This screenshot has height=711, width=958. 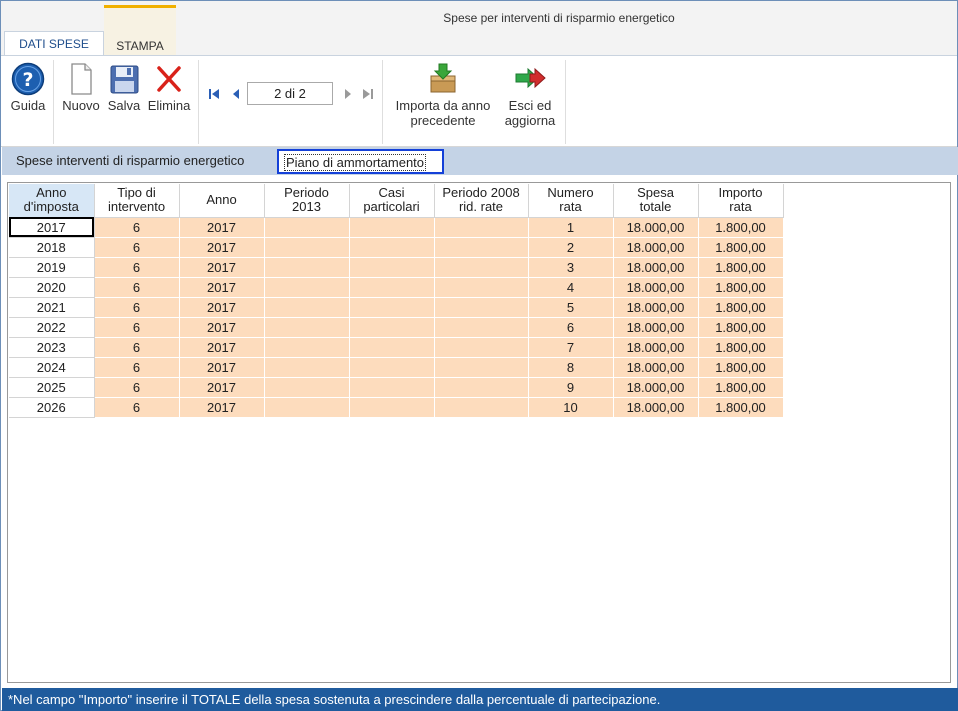 I want to click on esci-aggiorna-button: Esci ed aggiorna, so click(x=530, y=95).